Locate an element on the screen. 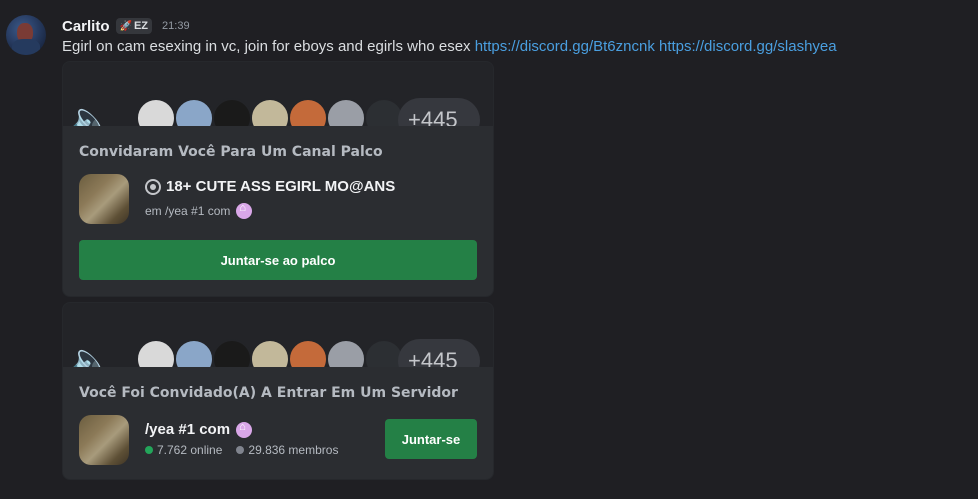 Image resolution: width=978 pixels, height=499 pixels. online-count: 7.762 online is located at coordinates (190, 450).